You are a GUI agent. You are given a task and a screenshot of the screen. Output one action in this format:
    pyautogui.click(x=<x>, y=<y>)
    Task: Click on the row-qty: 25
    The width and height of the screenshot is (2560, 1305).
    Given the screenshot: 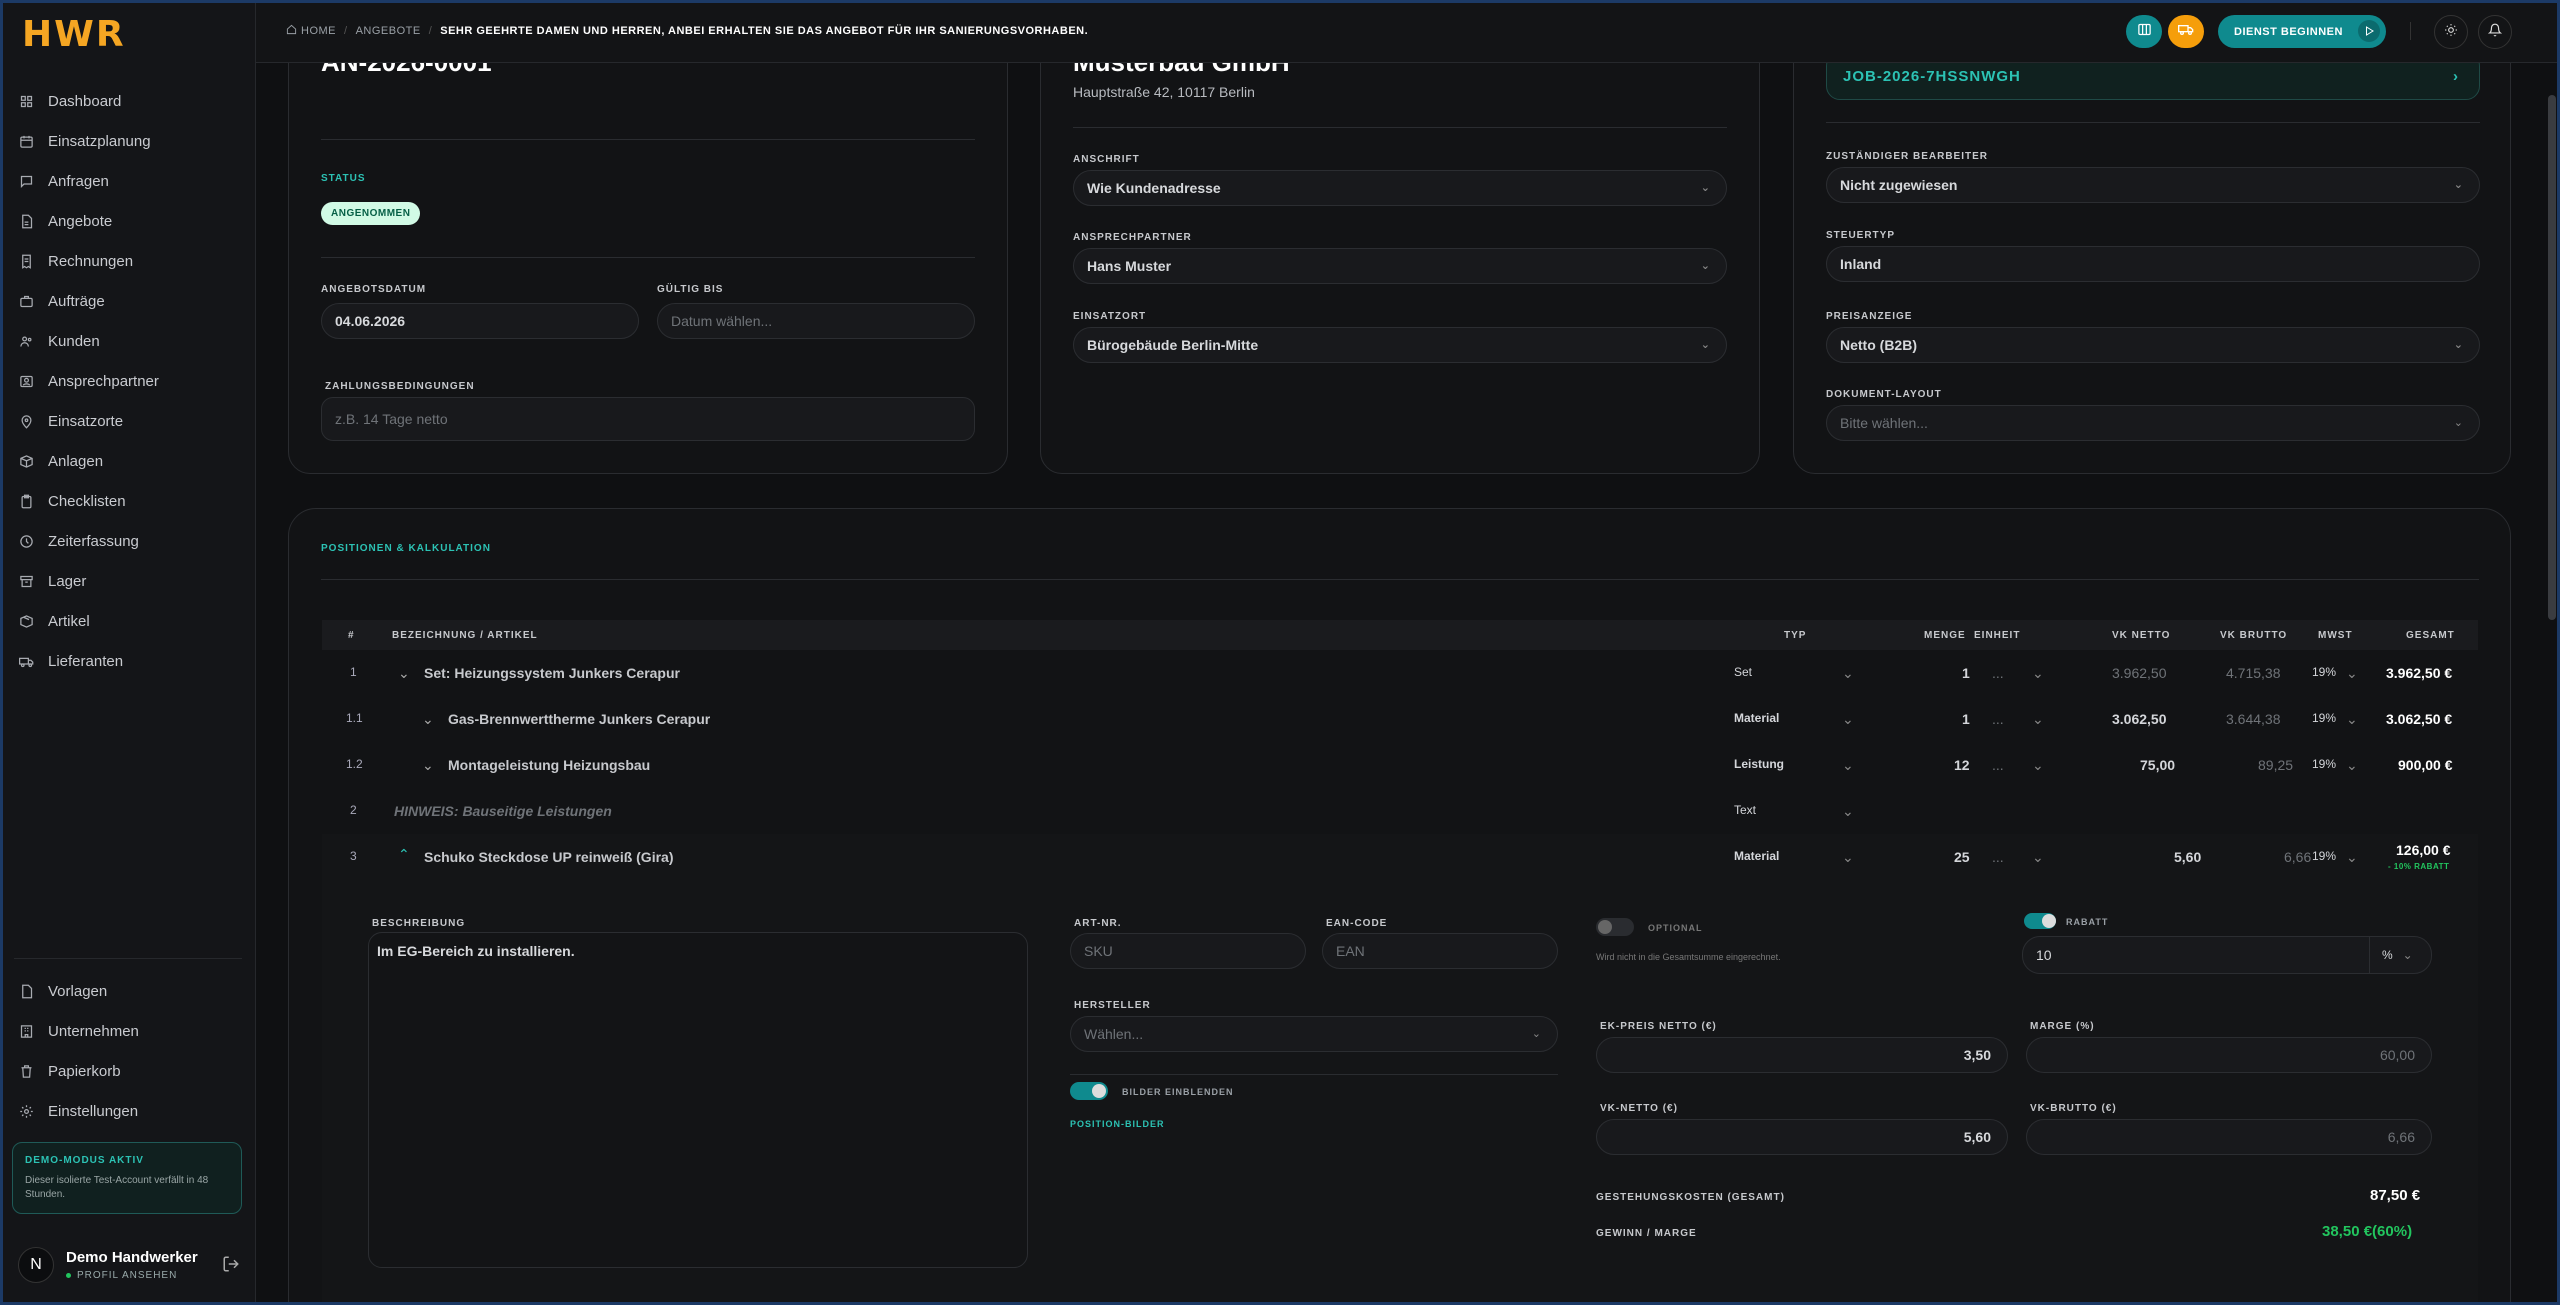 What is the action you would take?
    pyautogui.click(x=1962, y=857)
    